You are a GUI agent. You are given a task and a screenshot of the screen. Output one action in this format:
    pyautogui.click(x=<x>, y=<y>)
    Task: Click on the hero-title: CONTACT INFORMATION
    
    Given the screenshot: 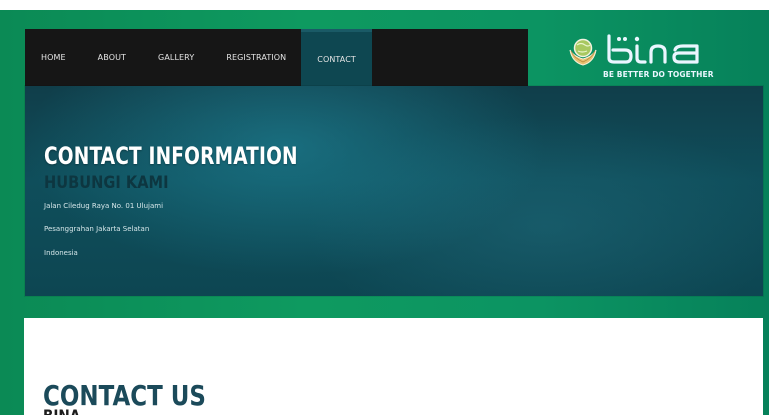 What is the action you would take?
    pyautogui.click(x=171, y=156)
    